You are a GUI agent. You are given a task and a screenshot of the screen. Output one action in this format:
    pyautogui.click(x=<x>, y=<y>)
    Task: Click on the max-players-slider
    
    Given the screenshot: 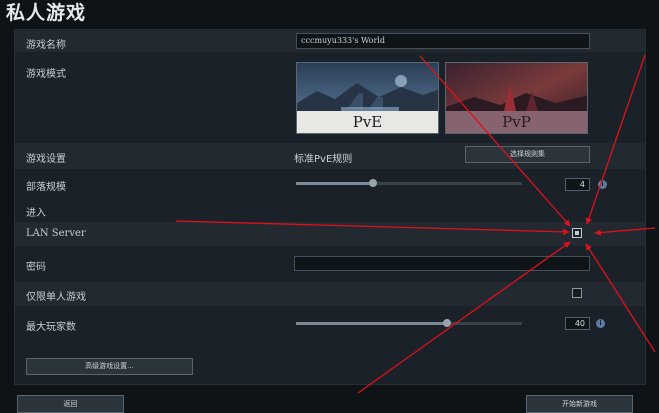 What is the action you would take?
    pyautogui.click(x=409, y=323)
    